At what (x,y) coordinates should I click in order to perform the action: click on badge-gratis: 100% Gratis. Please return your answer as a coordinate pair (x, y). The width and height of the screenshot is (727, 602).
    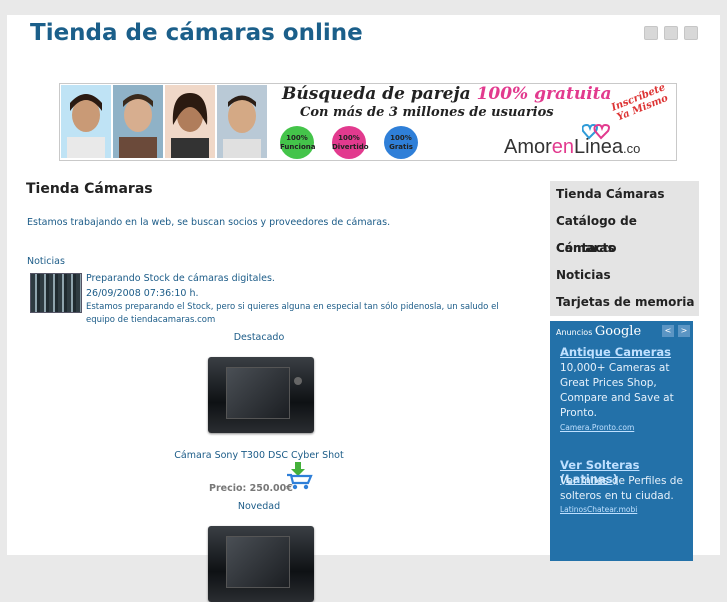
    Looking at the image, I should click on (401, 142).